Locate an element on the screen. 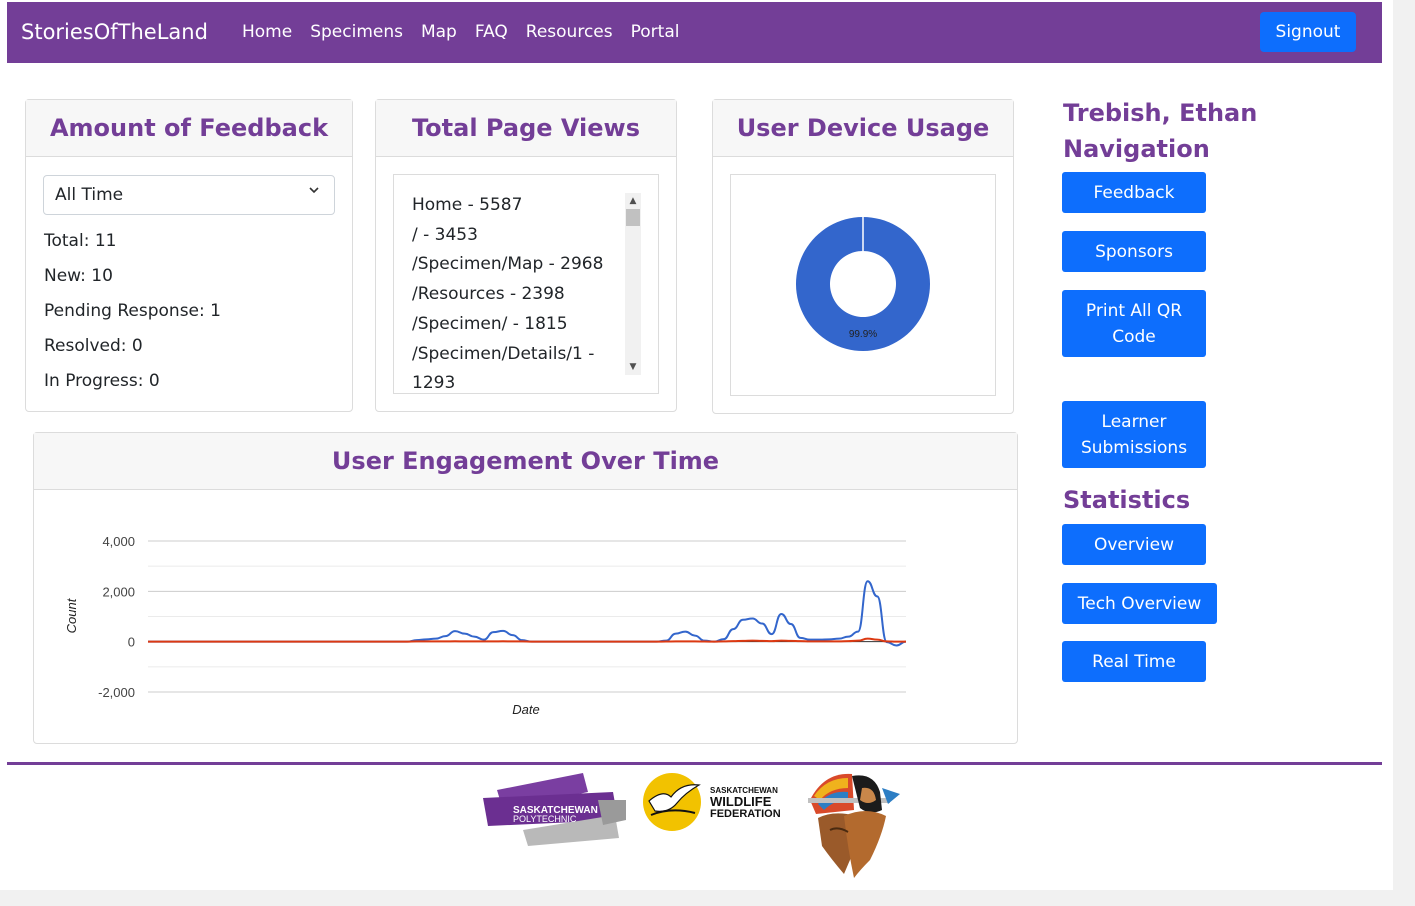  engagement-line-chart: 4,000 2,000 0 -2,000 Date Count is located at coordinates (485, 625).